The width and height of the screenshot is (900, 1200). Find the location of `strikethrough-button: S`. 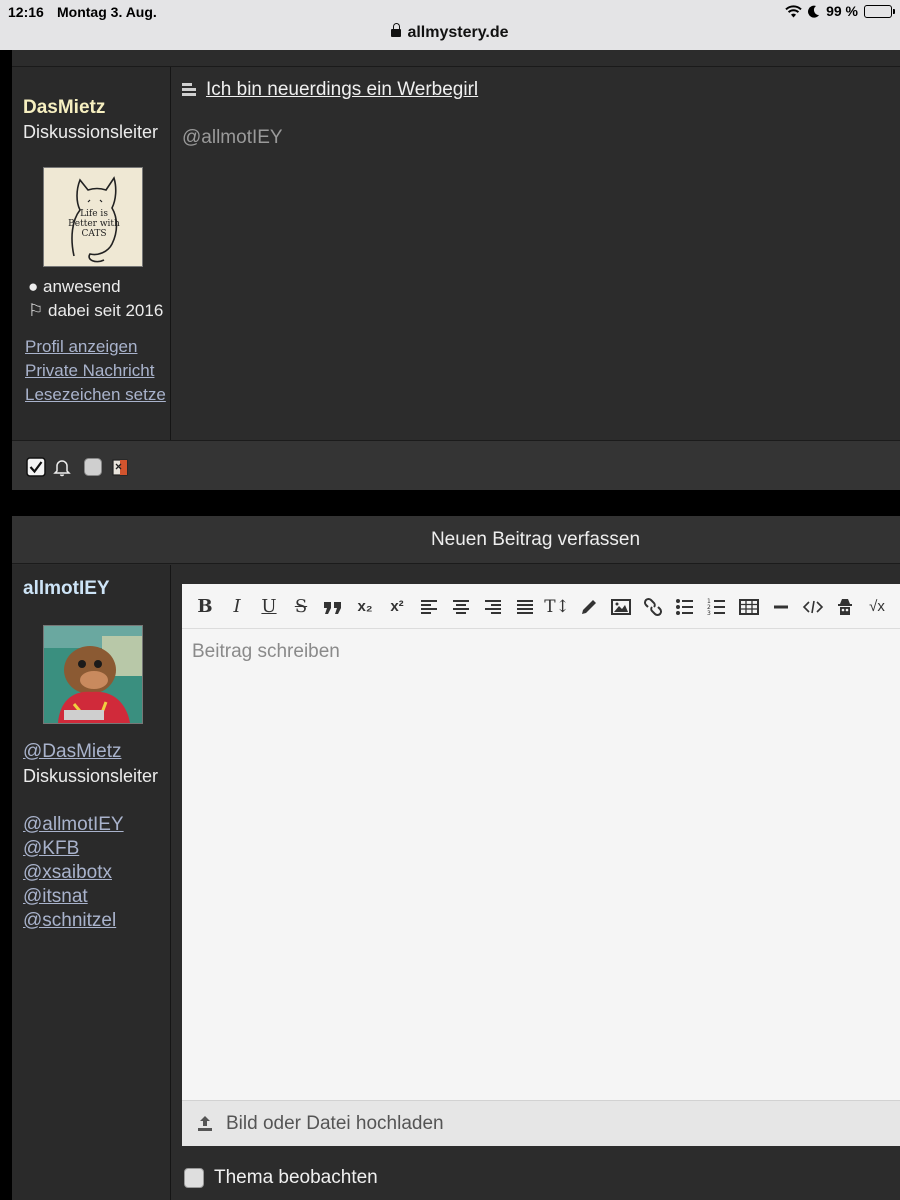

strikethrough-button: S is located at coordinates (301, 607).